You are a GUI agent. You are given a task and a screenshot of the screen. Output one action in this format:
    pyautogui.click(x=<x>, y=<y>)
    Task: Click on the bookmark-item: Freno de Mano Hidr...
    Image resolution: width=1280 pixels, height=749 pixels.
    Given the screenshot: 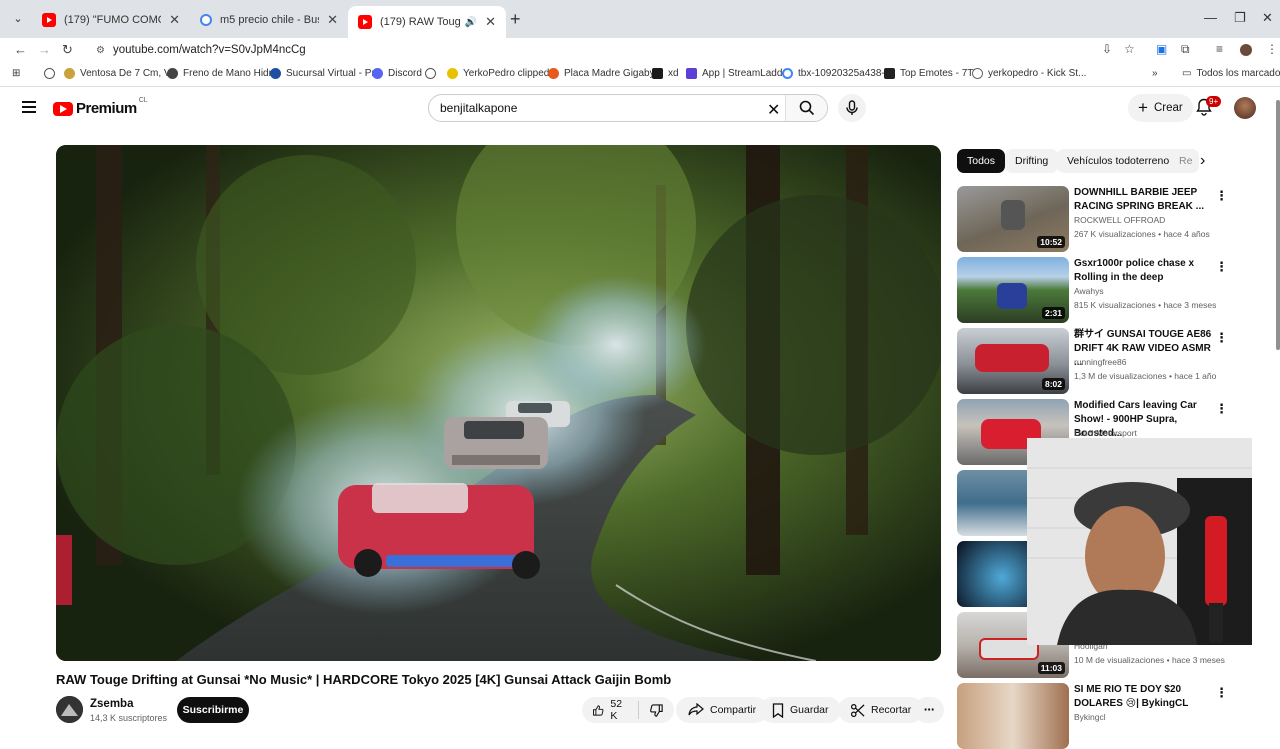 What is the action you would take?
    pyautogui.click(x=223, y=73)
    